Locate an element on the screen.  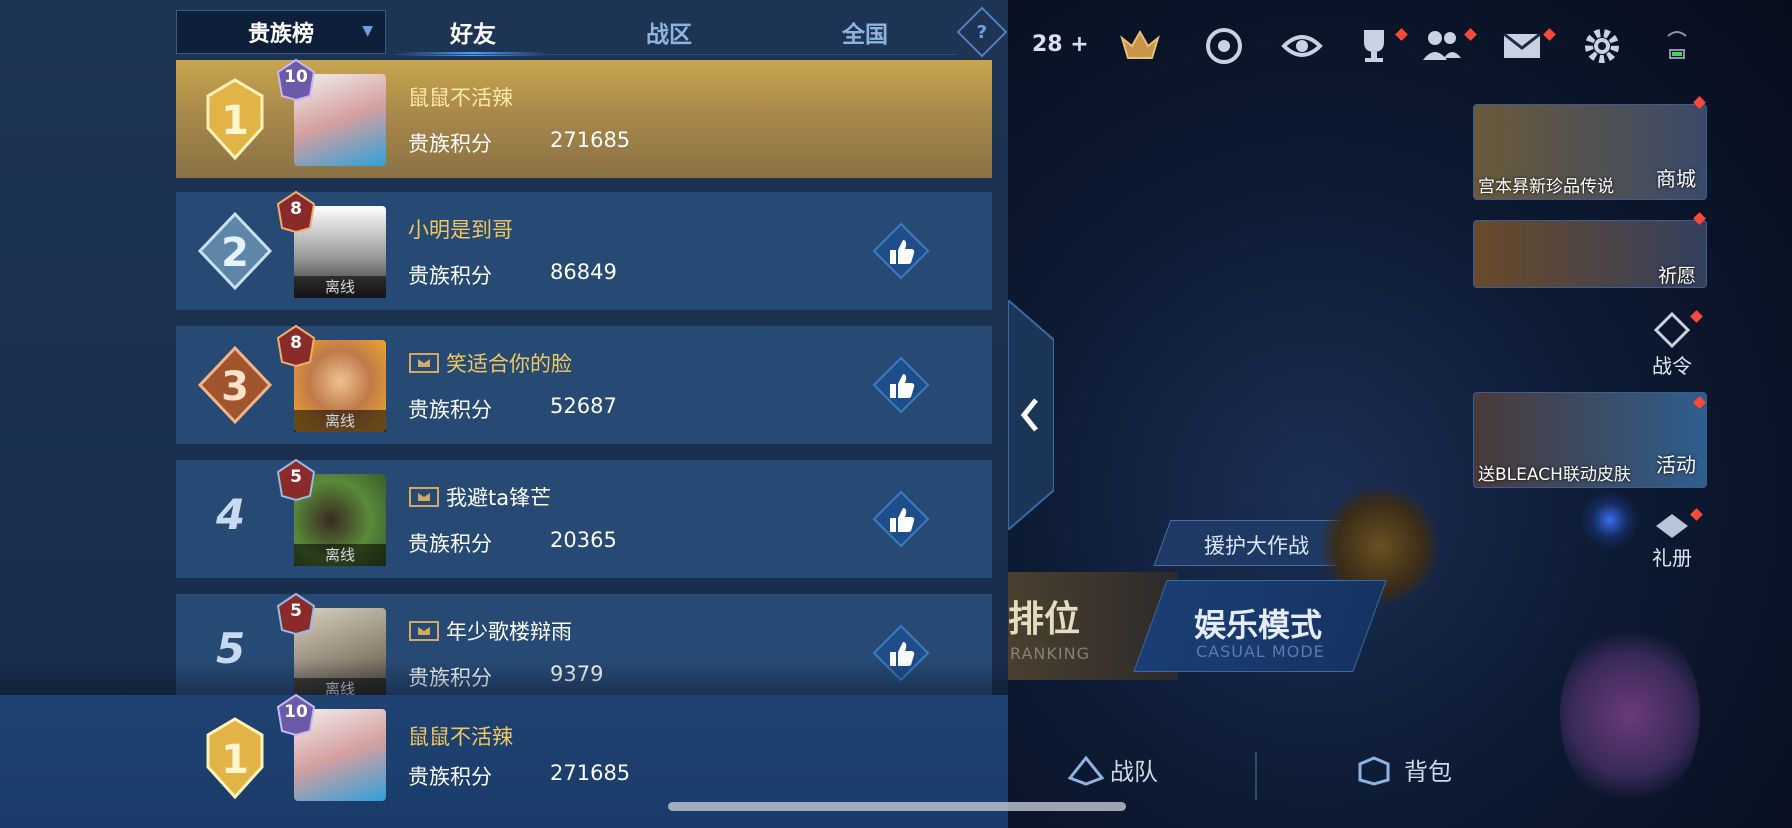
friends-icon is located at coordinates (1442, 46).